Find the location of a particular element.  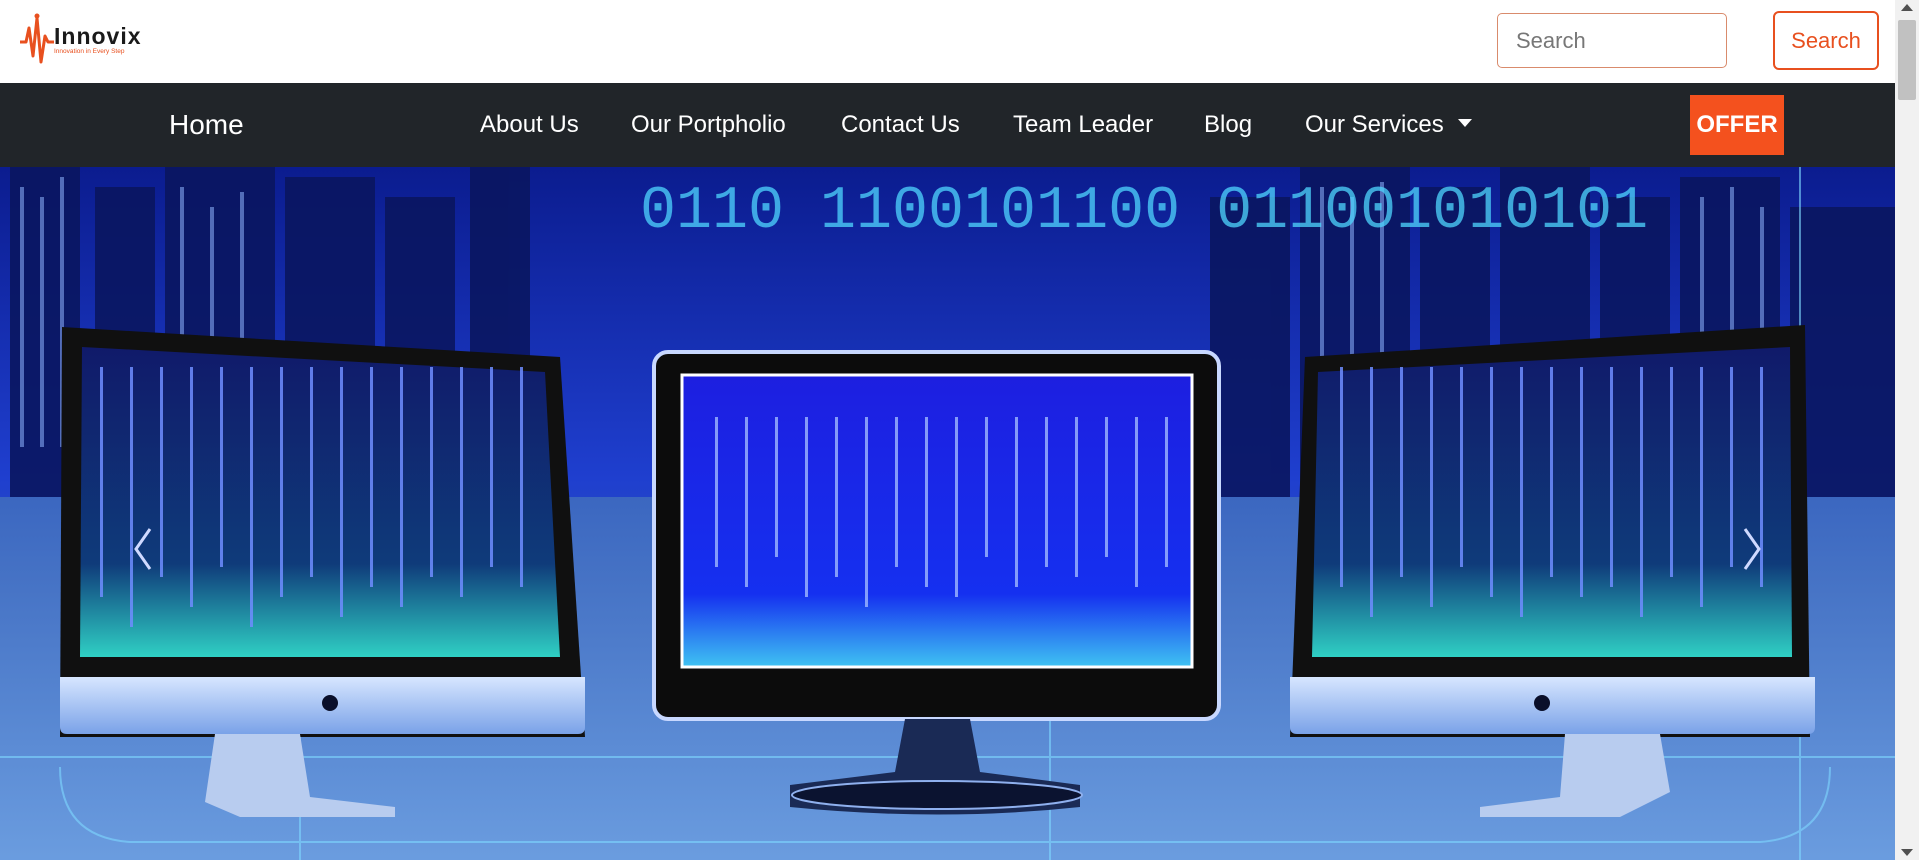

nav-about-us: About Us is located at coordinates (529, 125).